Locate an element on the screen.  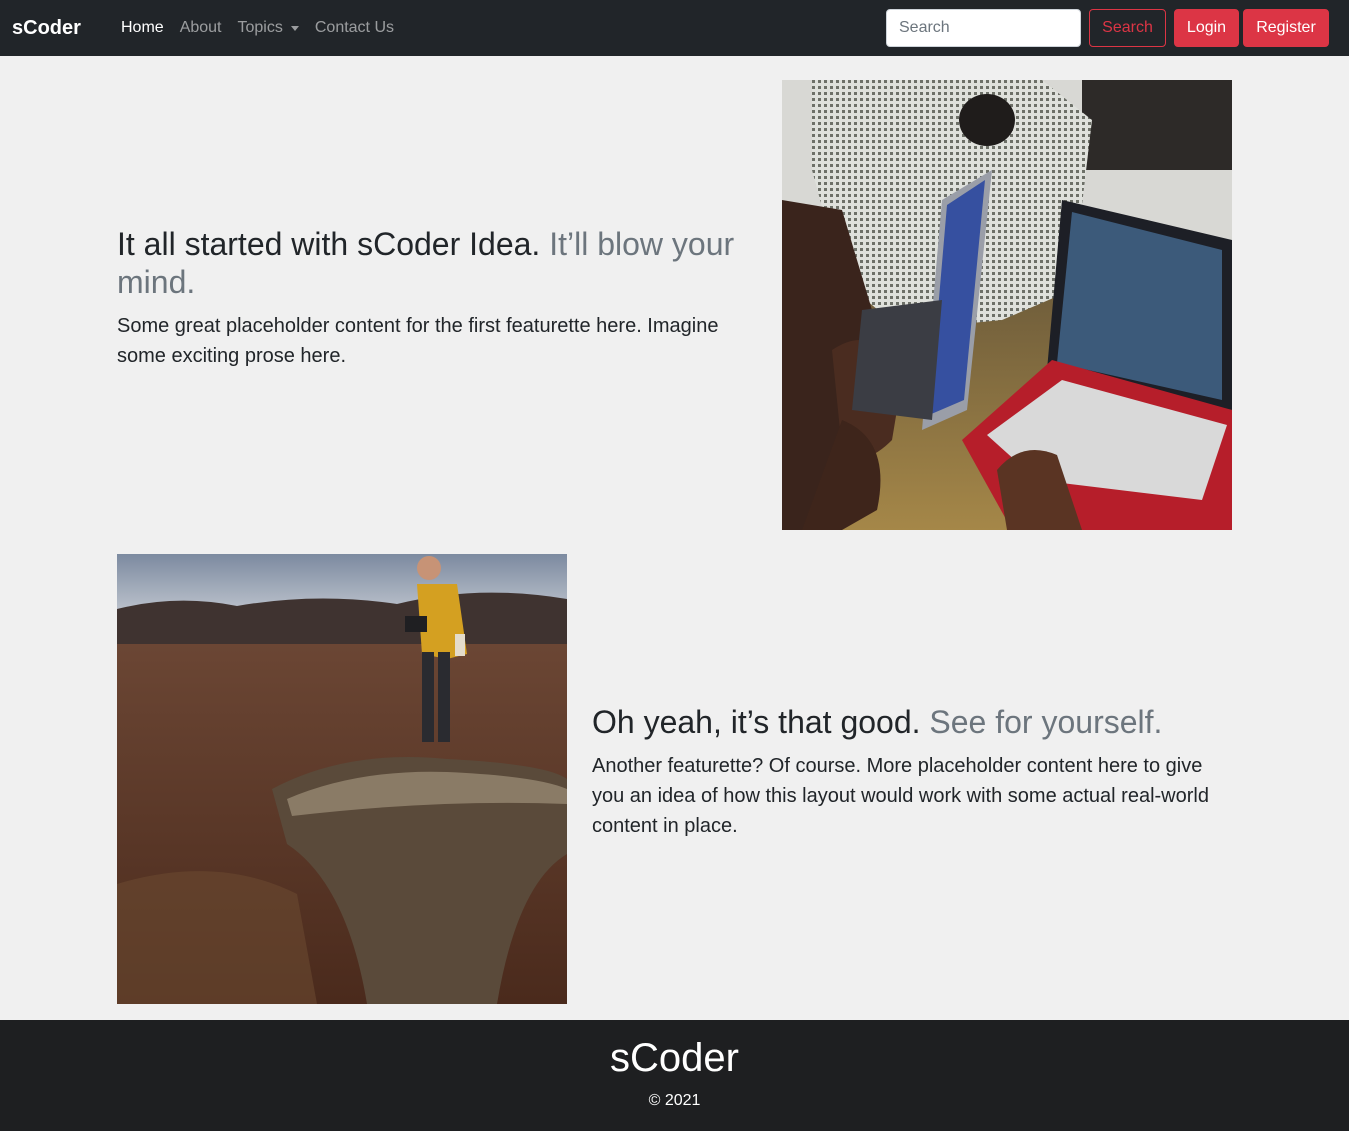
featurette-2-heading-main: Oh yeah, it’s that good. is located at coordinates (756, 722).